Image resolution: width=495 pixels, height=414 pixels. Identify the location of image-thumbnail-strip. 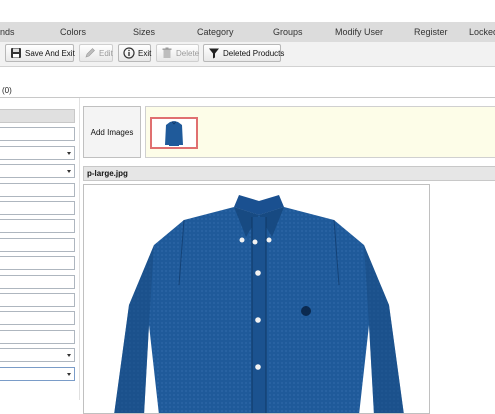
(320, 132).